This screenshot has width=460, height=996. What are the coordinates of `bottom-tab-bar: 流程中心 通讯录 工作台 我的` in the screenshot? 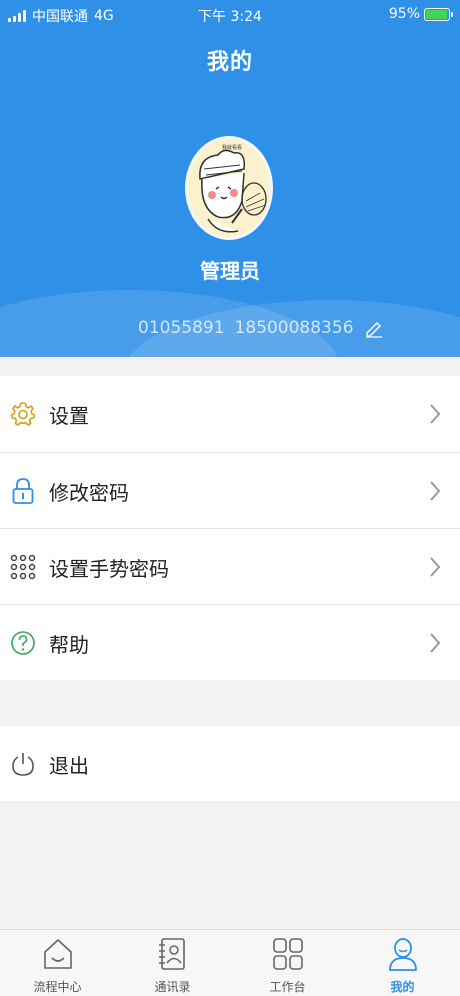 It's located at (230, 962).